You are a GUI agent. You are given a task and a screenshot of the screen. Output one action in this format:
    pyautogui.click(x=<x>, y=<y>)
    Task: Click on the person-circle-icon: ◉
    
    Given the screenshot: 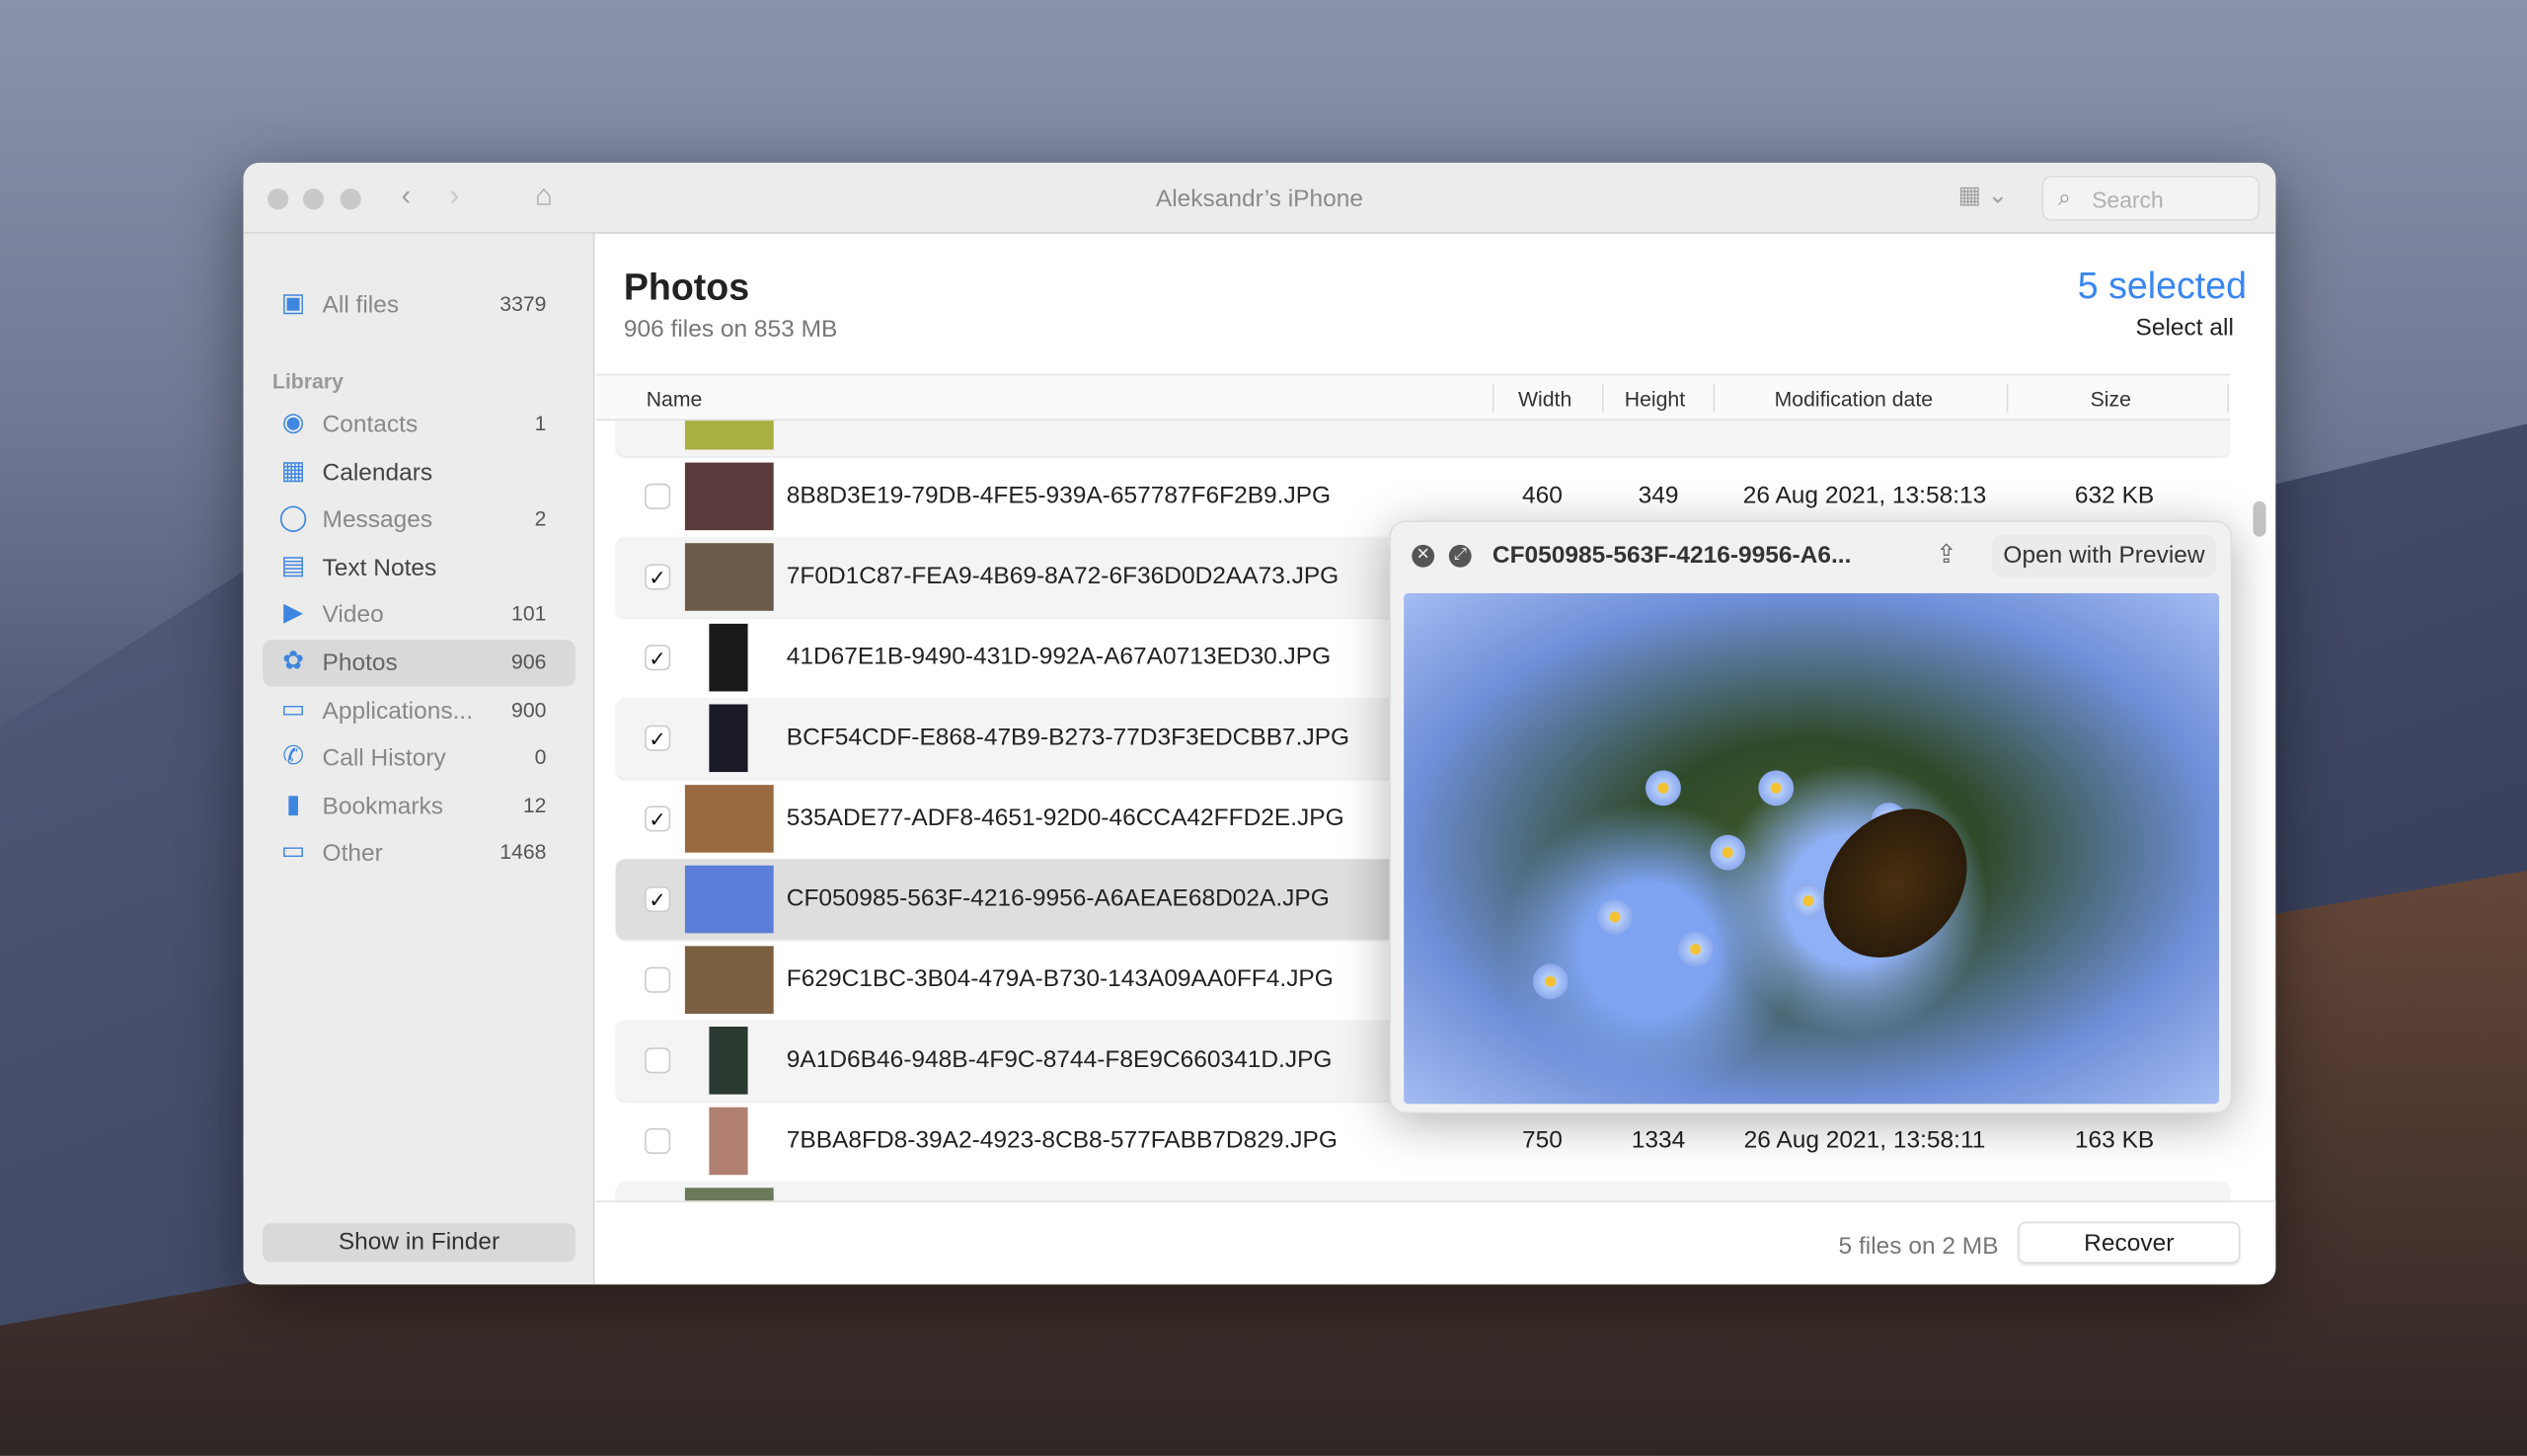 What is the action you would take?
    pyautogui.click(x=293, y=423)
    